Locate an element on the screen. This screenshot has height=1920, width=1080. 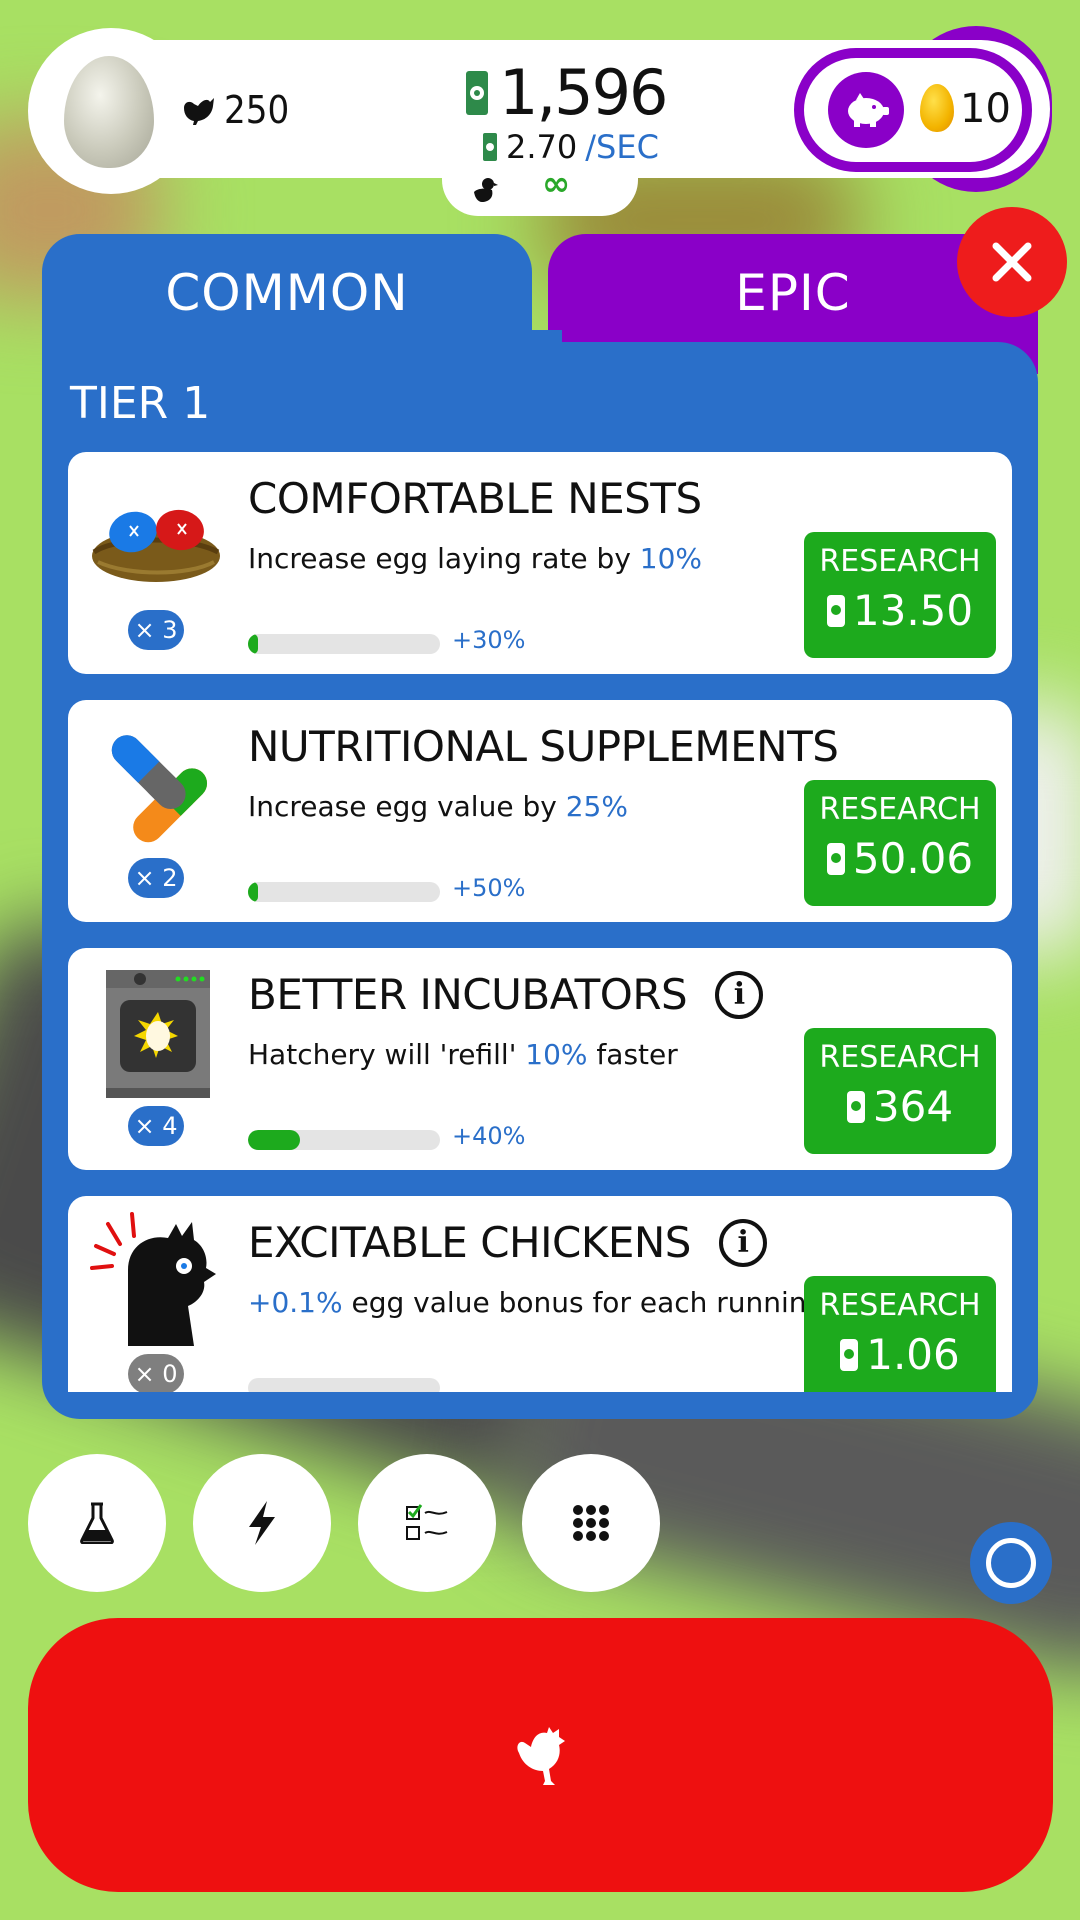
max-boost: +30% is located at coordinates (489, 640).